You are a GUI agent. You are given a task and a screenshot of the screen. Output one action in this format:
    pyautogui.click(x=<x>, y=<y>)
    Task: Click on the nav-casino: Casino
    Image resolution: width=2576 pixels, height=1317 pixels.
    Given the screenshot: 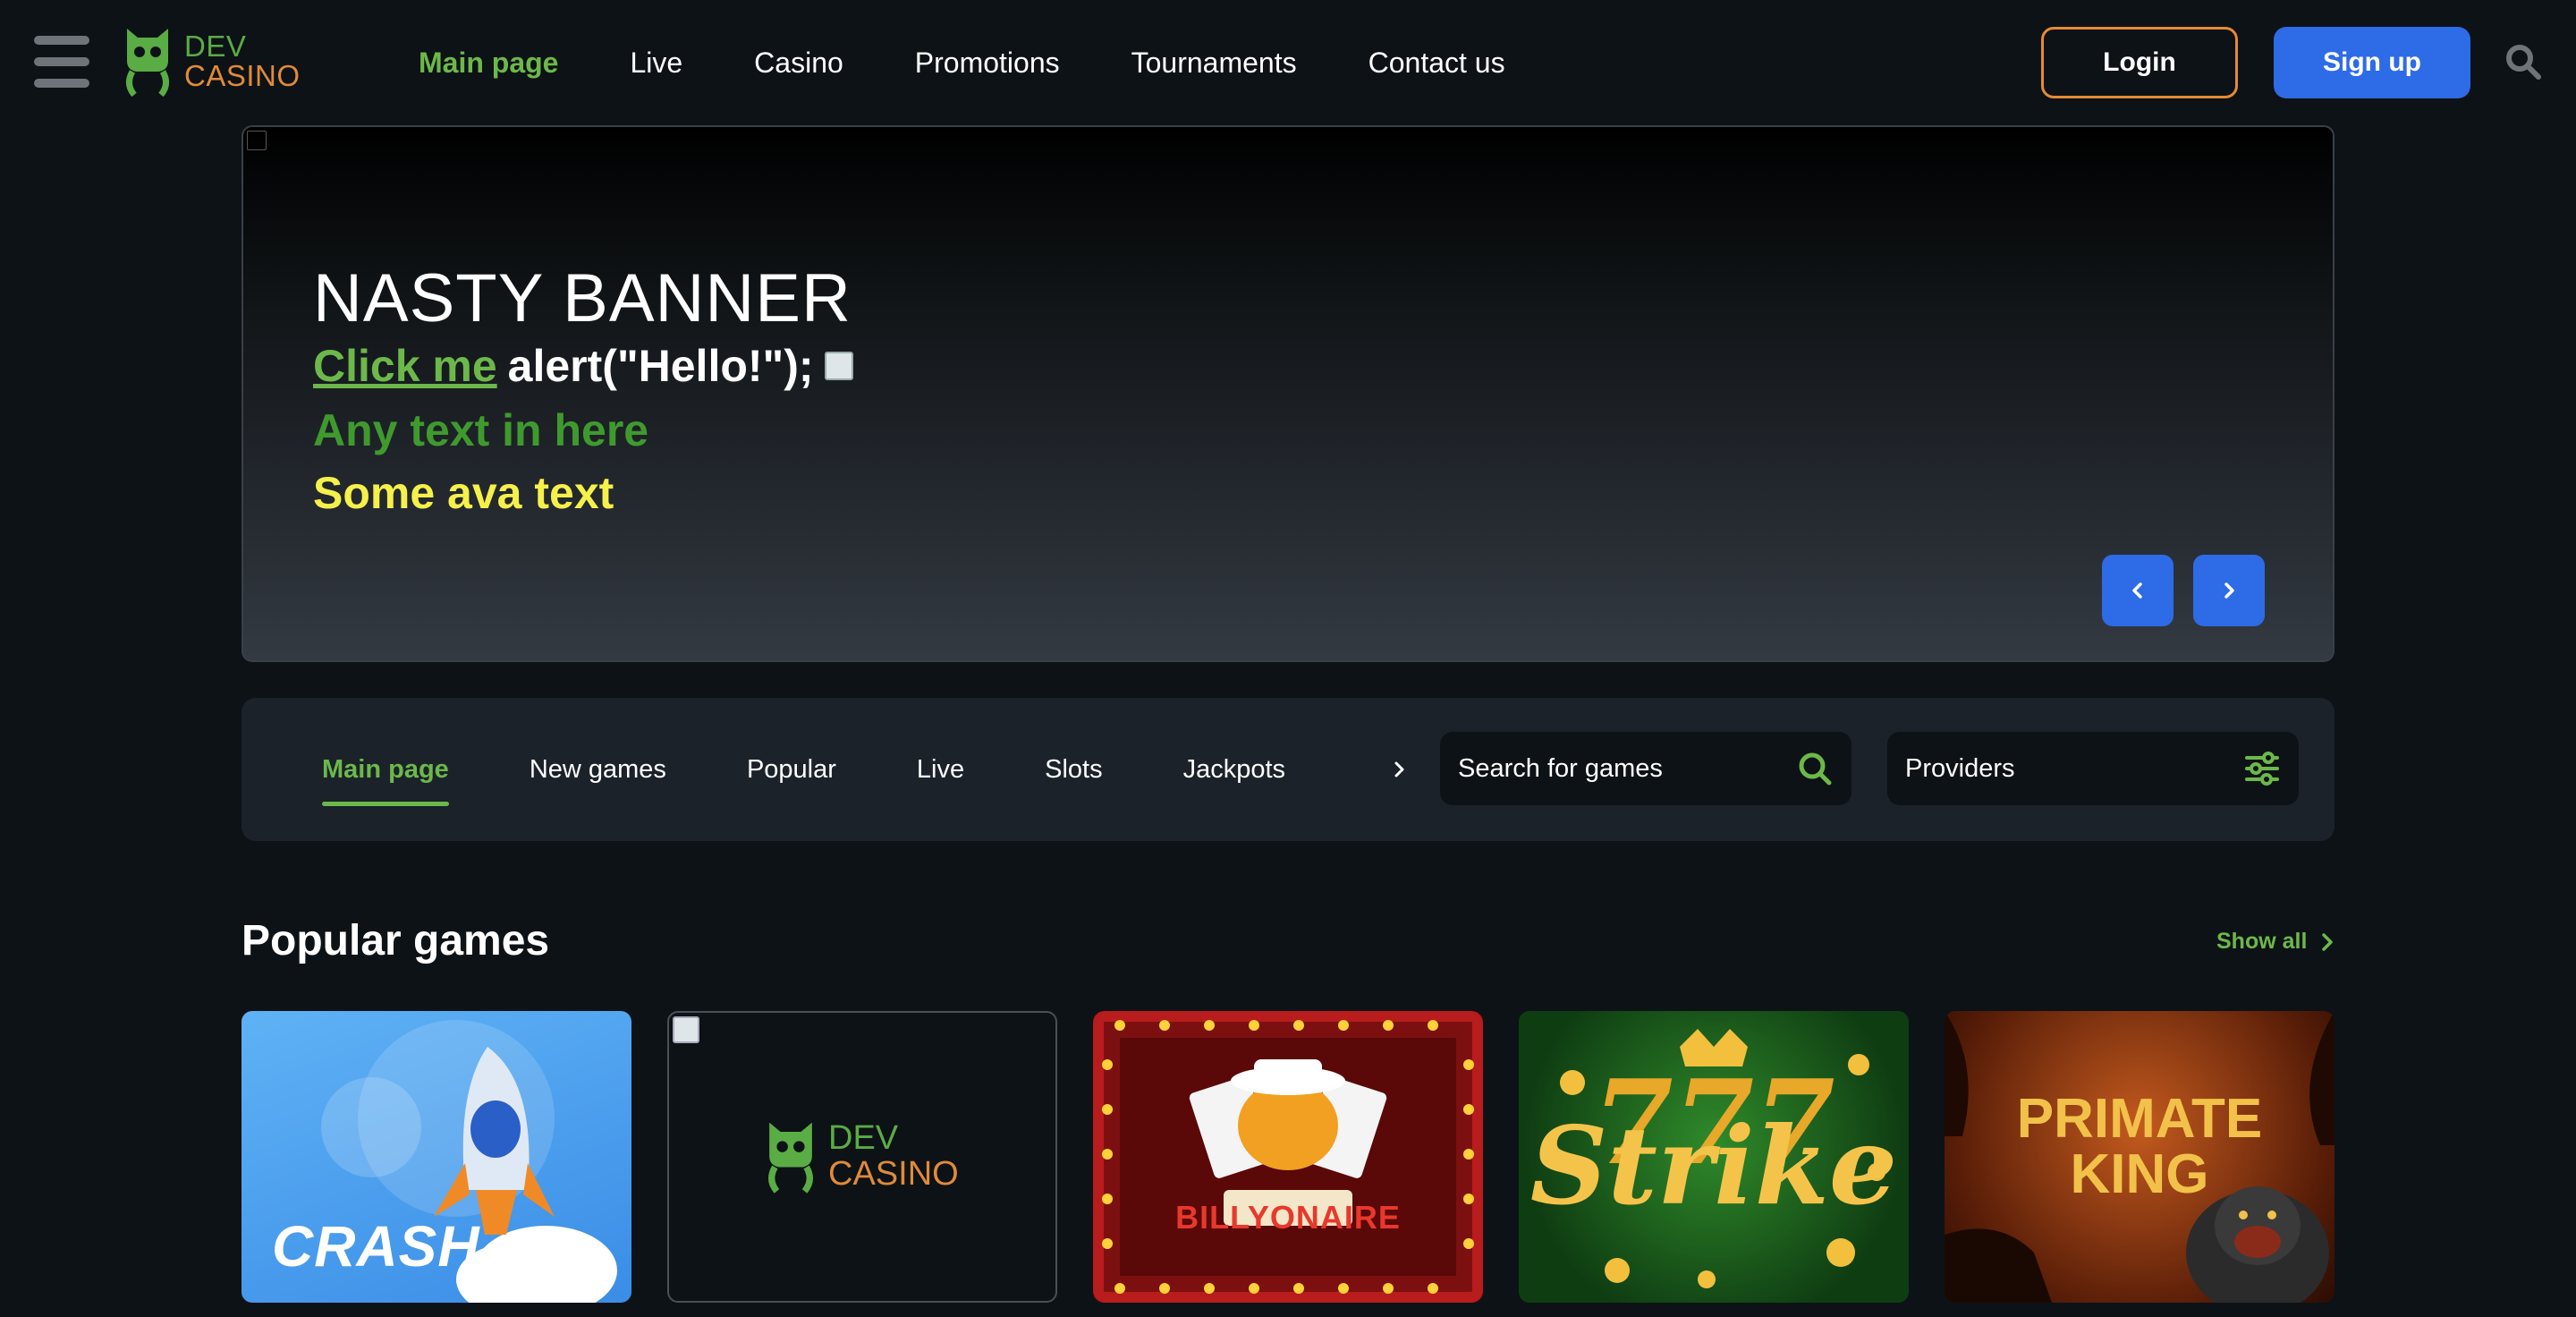 What is the action you would take?
    pyautogui.click(x=798, y=63)
    